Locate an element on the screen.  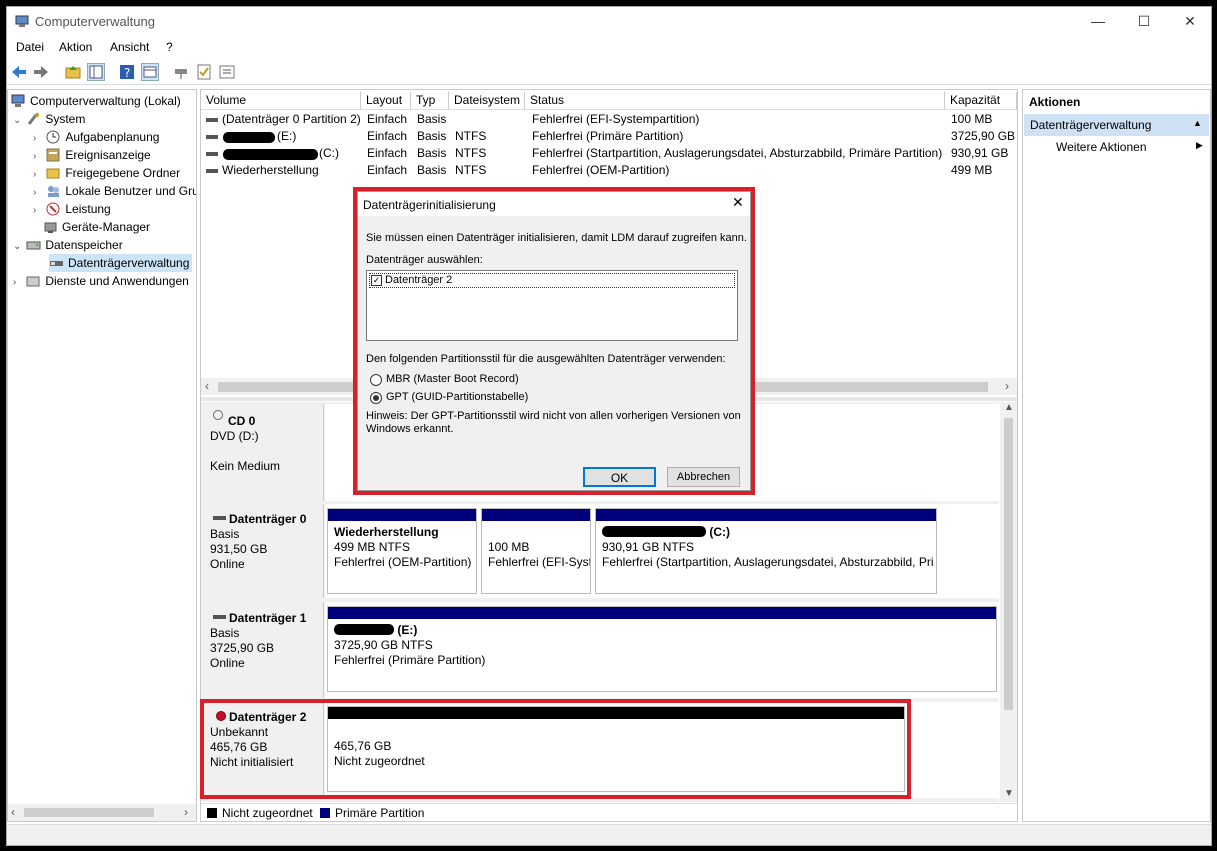
col-kapazitaet: Kapazität is located at coordinates (981, 101).